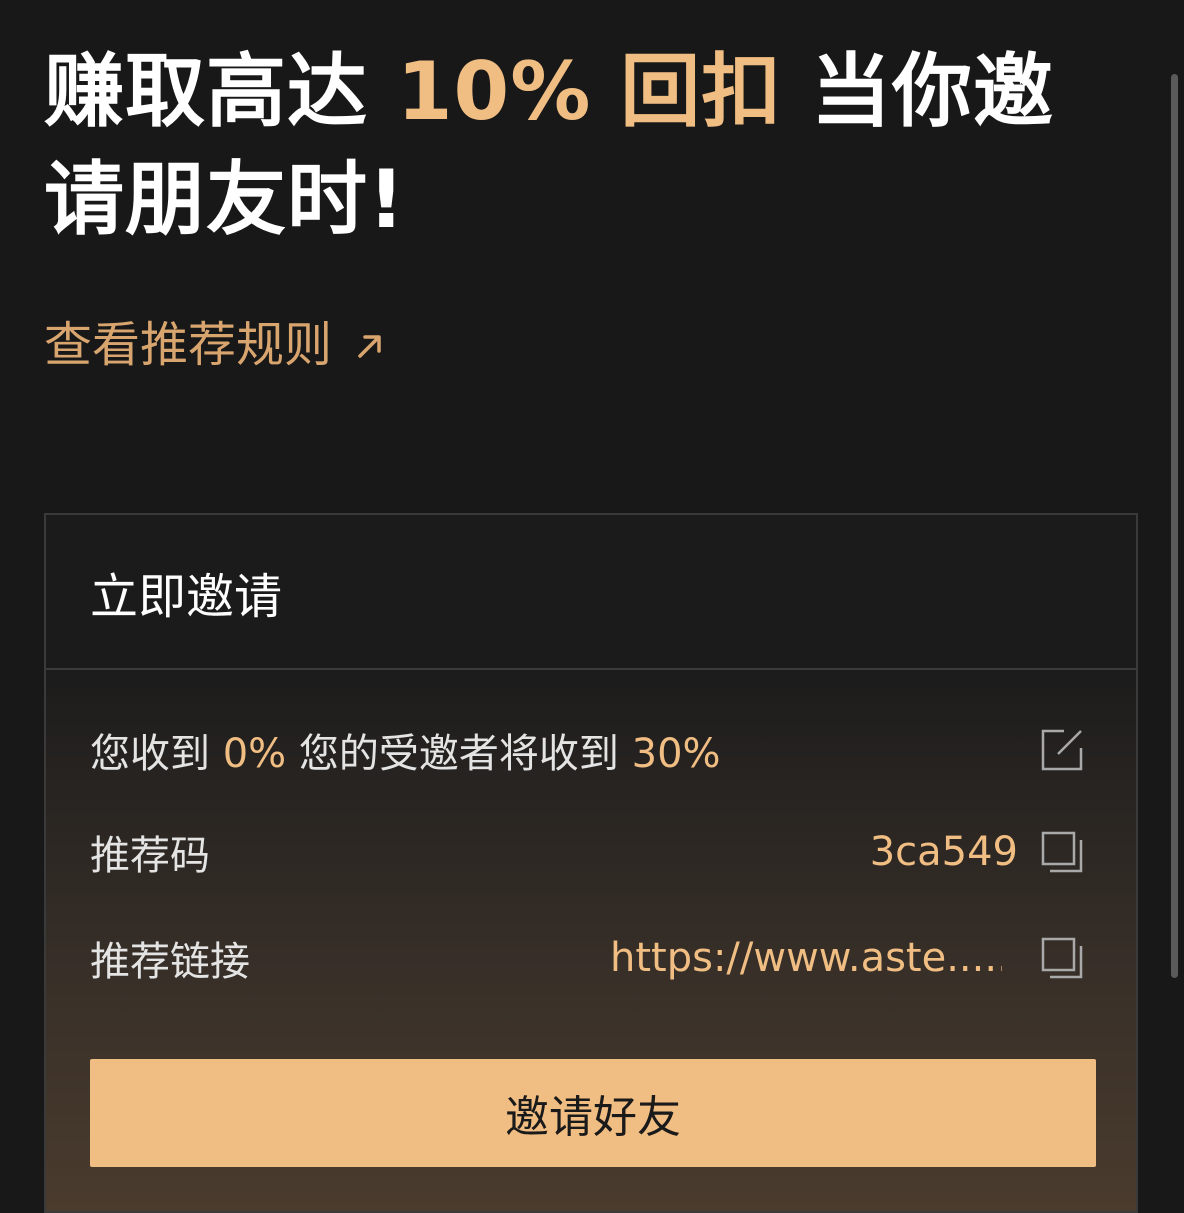  I want to click on referral-link-label: 推荐链接, so click(170, 962).